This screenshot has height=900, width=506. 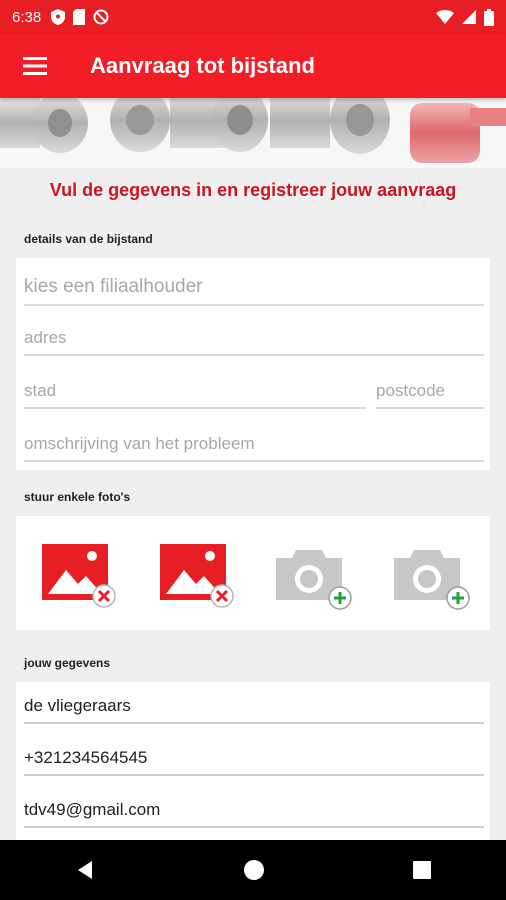 I want to click on stad-placeholder: stad, so click(x=40, y=390).